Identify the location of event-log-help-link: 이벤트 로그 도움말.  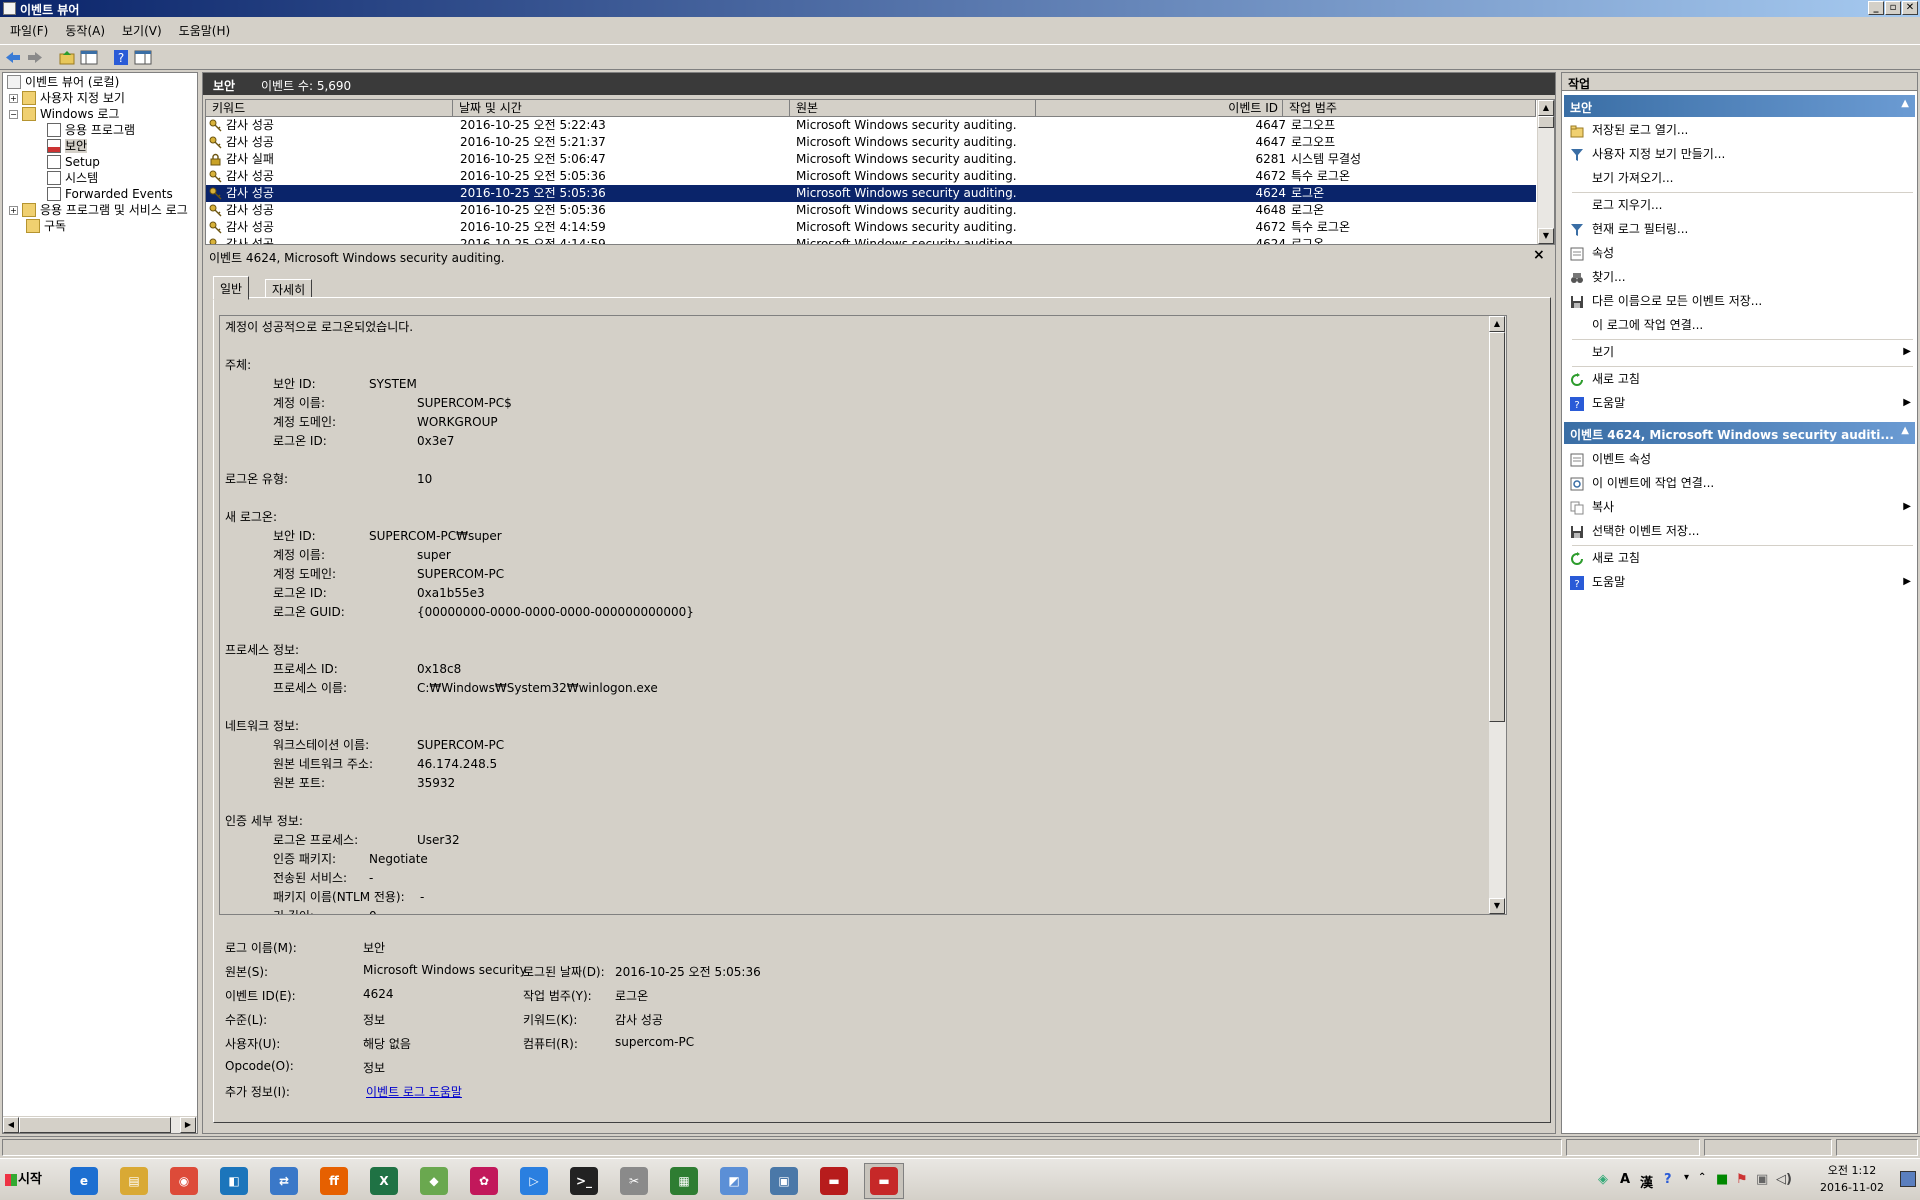
(414, 1091).